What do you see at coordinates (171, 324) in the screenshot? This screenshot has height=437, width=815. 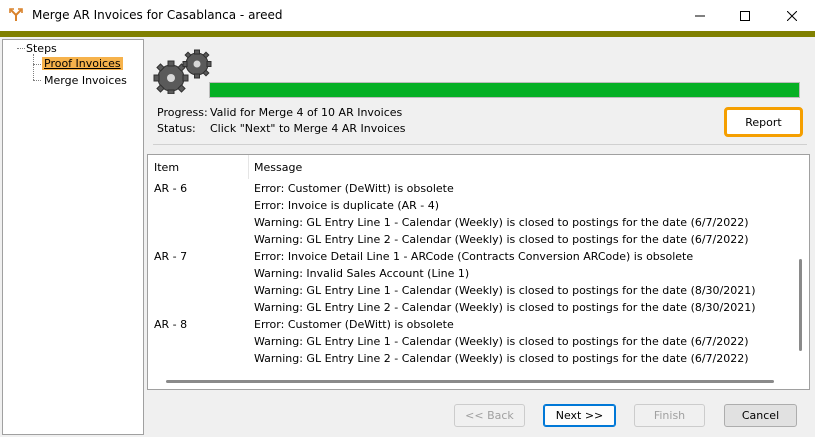 I see `grid-cell-item: AR - 8` at bounding box center [171, 324].